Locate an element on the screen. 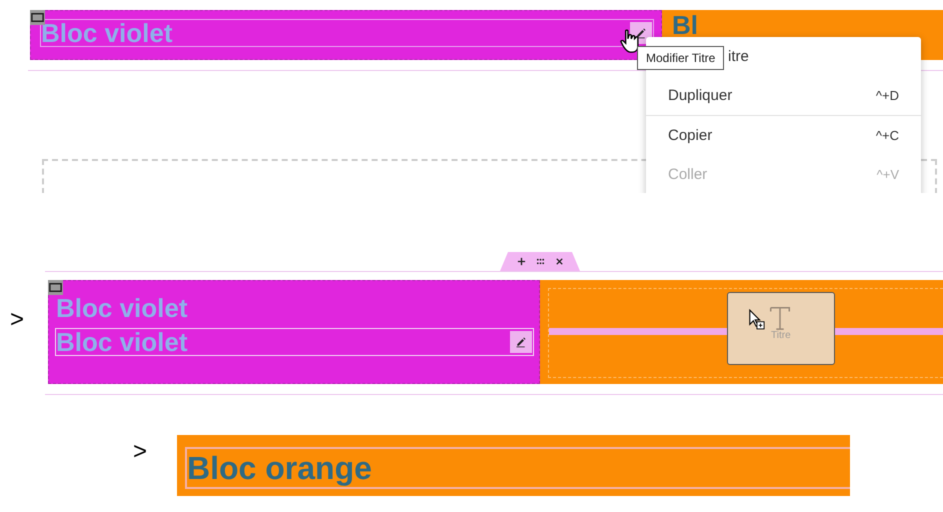 The width and height of the screenshot is (943, 512). shortcut-text: ^+D is located at coordinates (887, 95).